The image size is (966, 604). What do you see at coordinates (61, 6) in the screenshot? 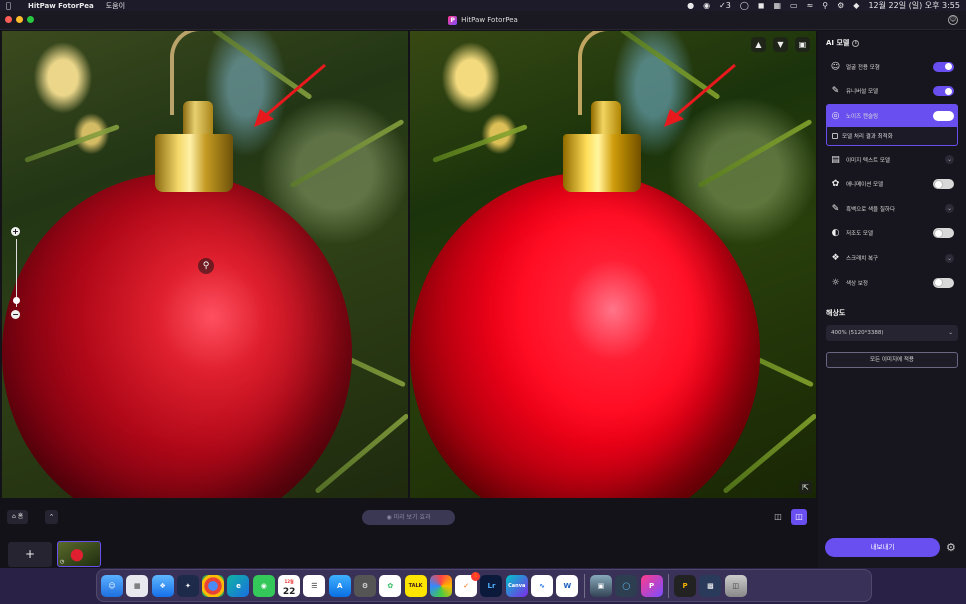
I see `menubar-app-name: HitPaw FotorPea` at bounding box center [61, 6].